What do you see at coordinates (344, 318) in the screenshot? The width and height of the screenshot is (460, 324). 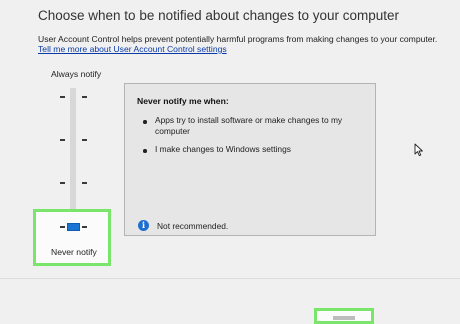 I see `ok-button-label-fragment` at bounding box center [344, 318].